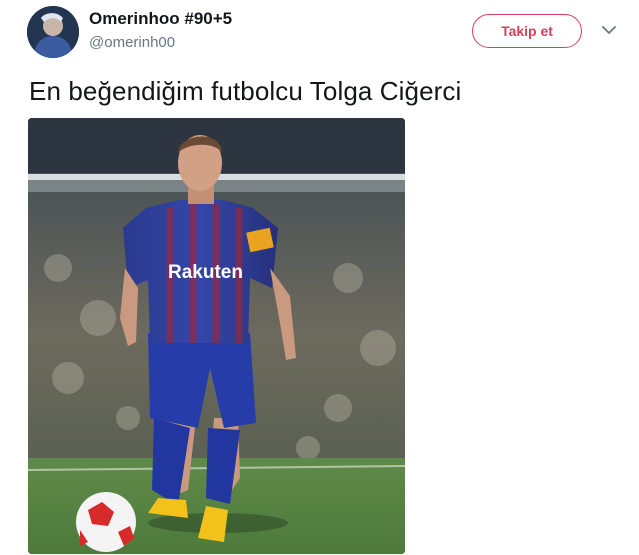 The height and width of the screenshot is (555, 639). I want to click on avatar-image, so click(53, 32).